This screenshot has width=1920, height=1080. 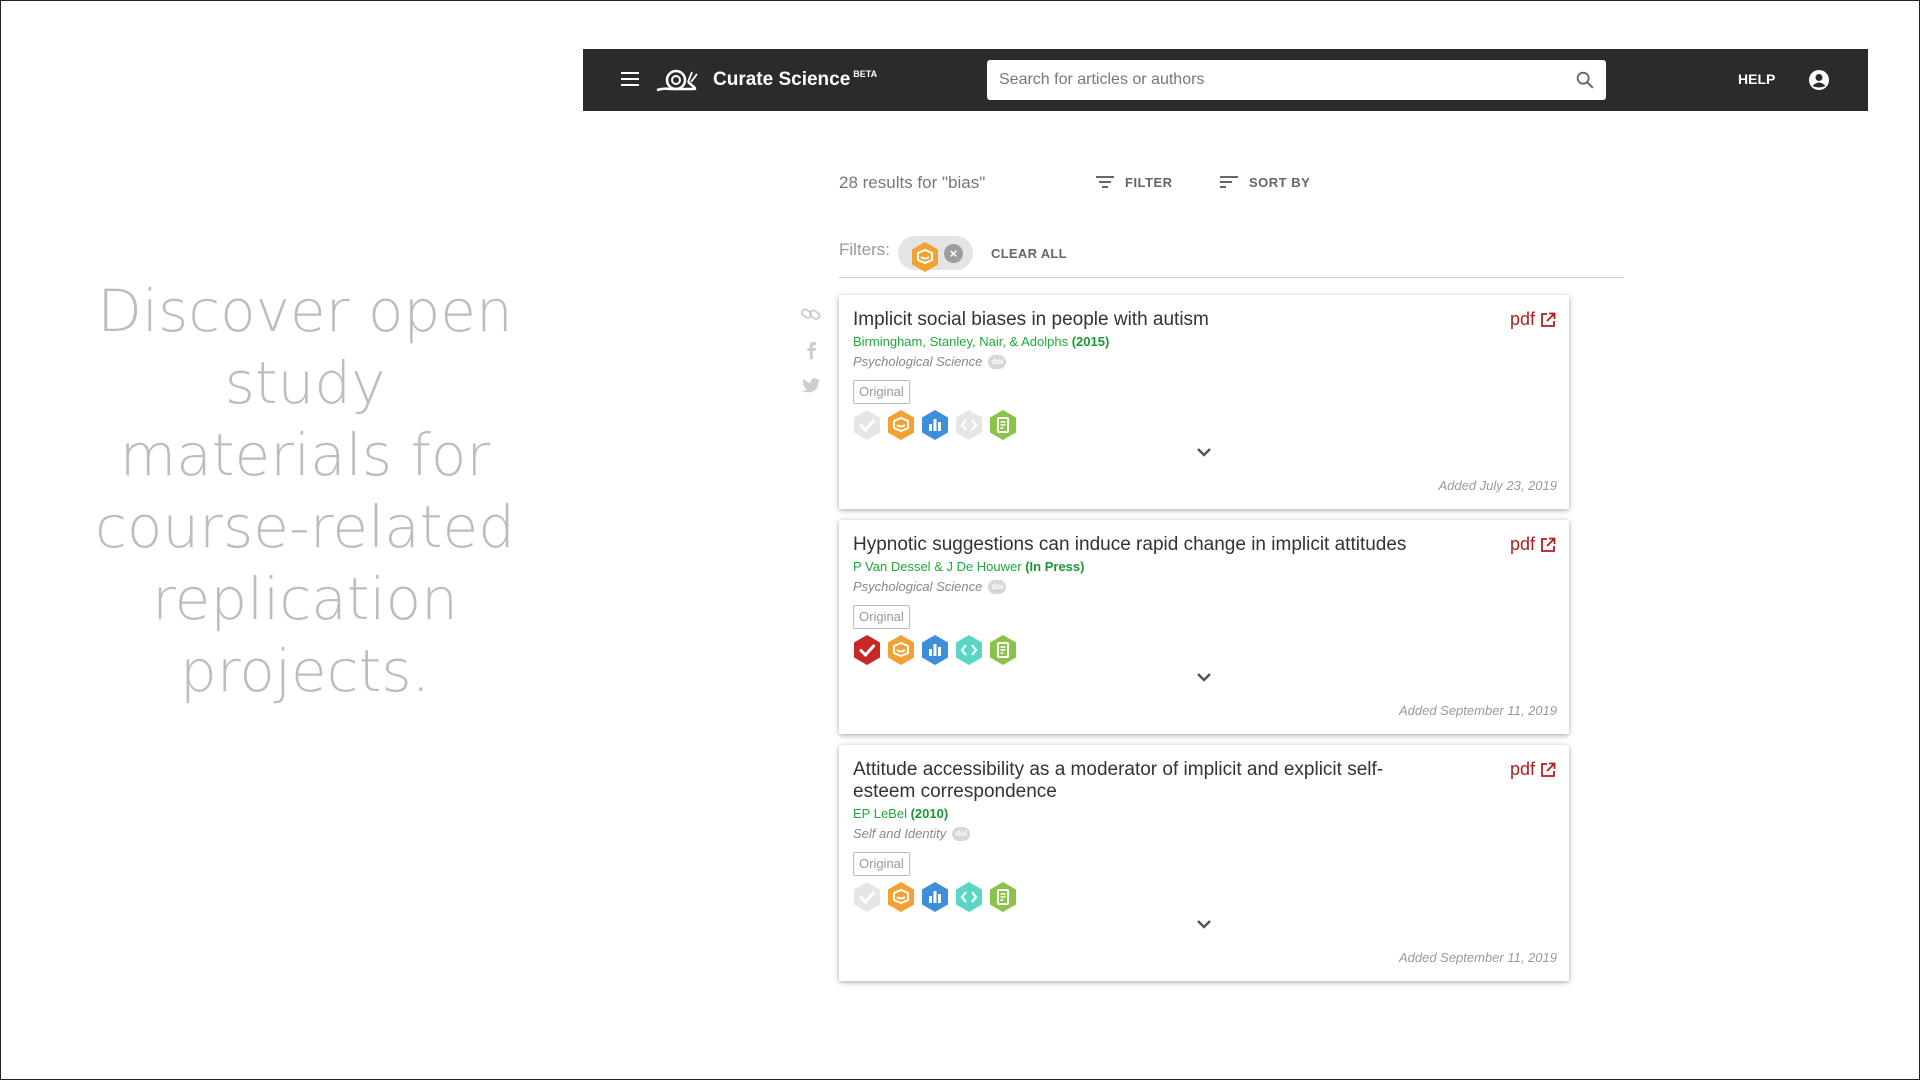 I want to click on clear-all-button: CLEAR ALL, so click(x=1029, y=253).